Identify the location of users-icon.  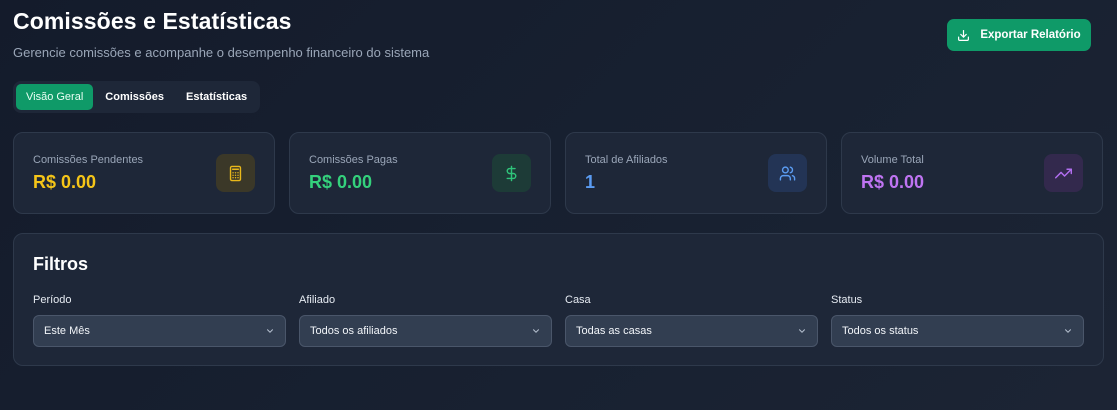
(787, 173).